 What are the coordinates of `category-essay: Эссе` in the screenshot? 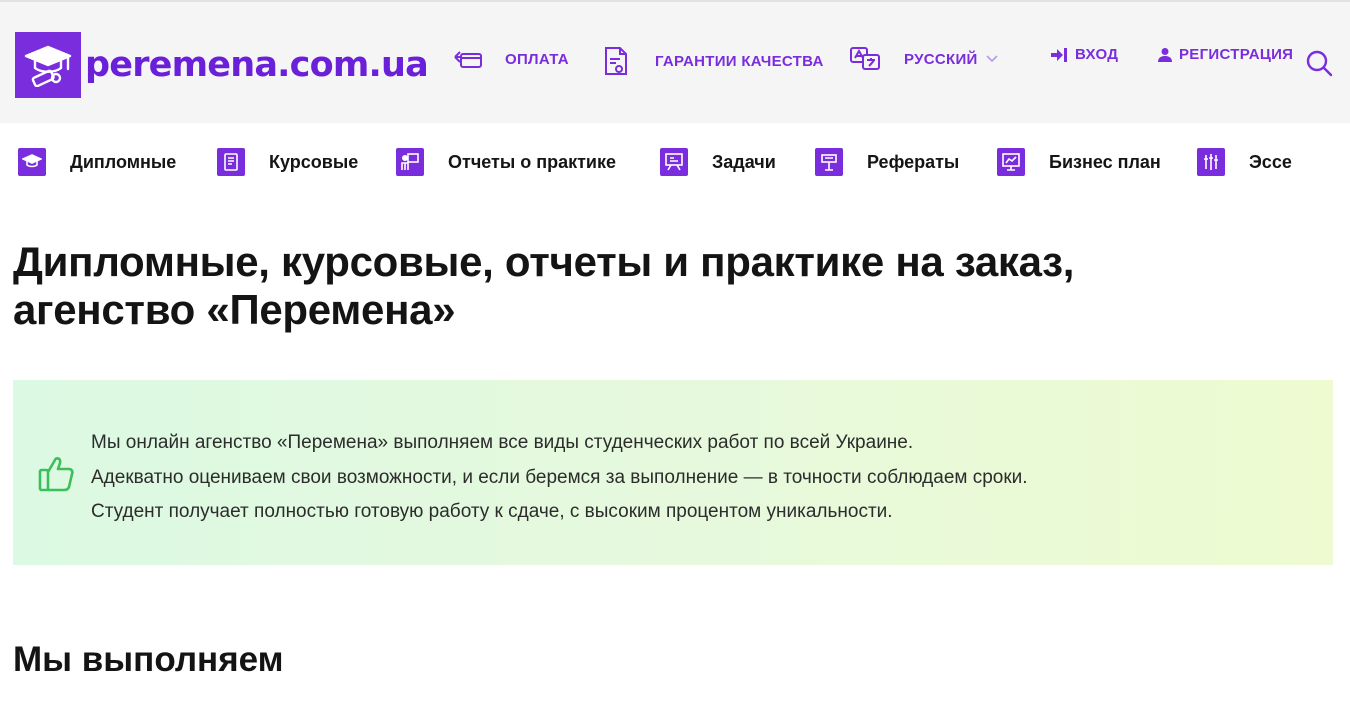 It's located at (1244, 162).